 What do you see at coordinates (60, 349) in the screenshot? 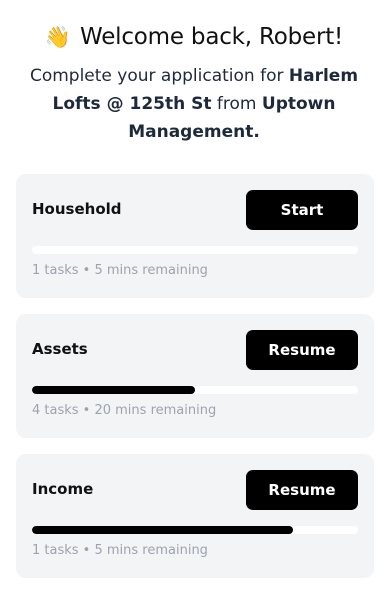
I see `section-title: Assets` at bounding box center [60, 349].